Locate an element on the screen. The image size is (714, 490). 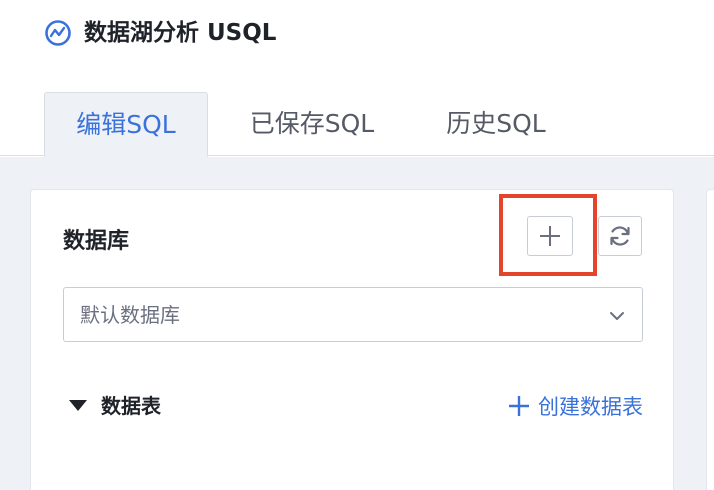
chevron-down-icon is located at coordinates (617, 316).